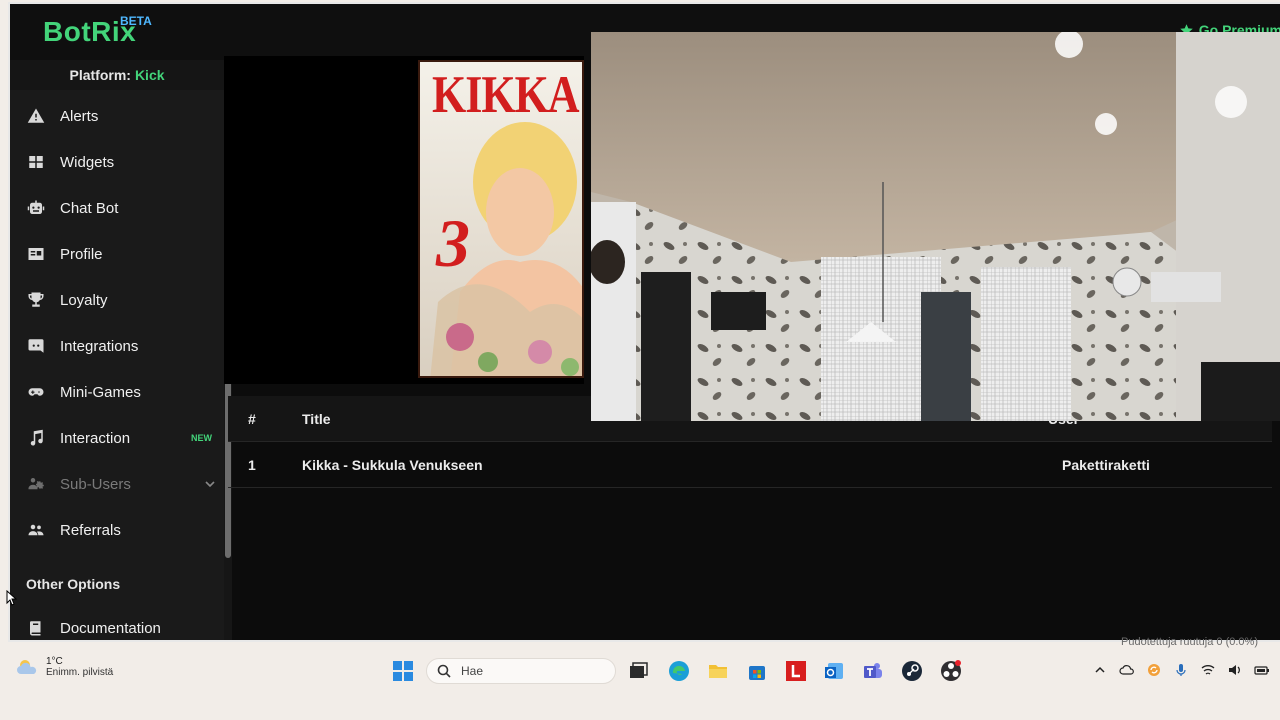 The width and height of the screenshot is (1280, 720). I want to click on weather-description: Enimm. pilvistä, so click(80, 672).